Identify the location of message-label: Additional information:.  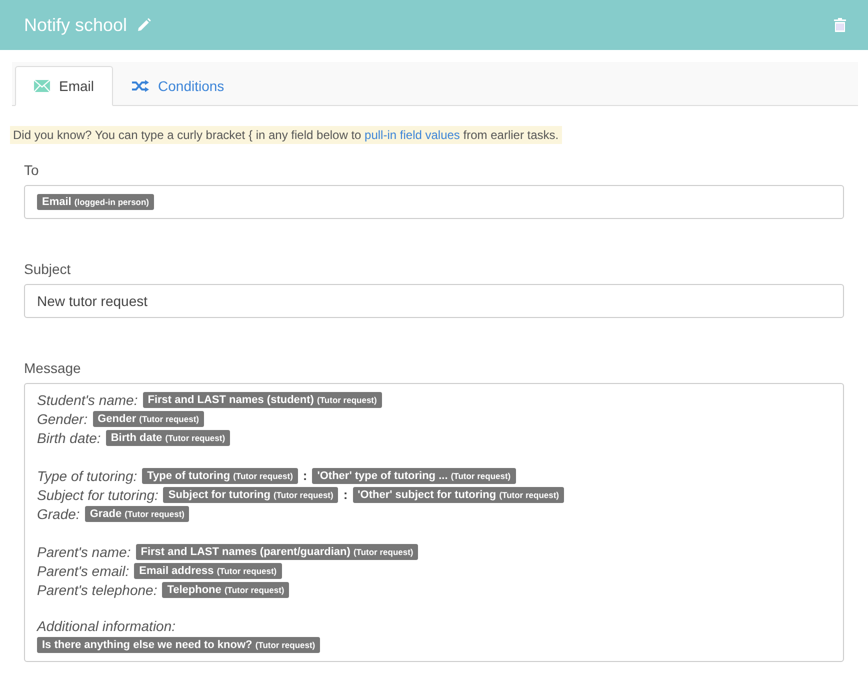
(106, 626).